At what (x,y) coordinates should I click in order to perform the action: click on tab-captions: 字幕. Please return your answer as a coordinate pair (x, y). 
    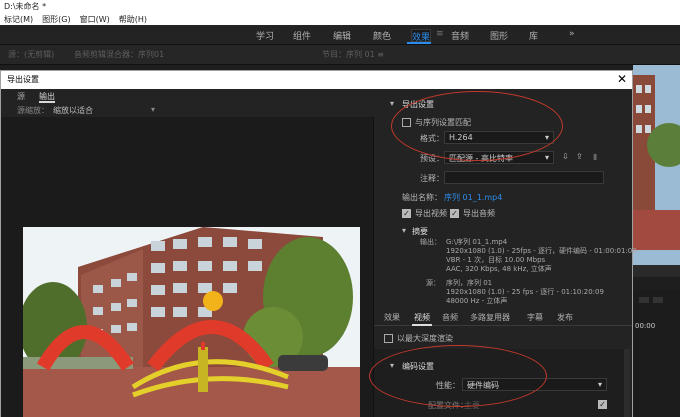
    Looking at the image, I should click on (535, 317).